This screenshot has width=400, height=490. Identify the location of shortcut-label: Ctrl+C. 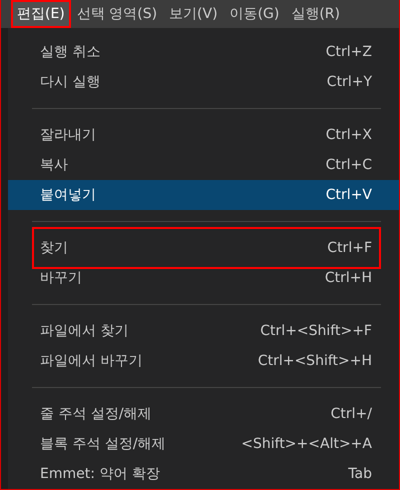
(349, 165).